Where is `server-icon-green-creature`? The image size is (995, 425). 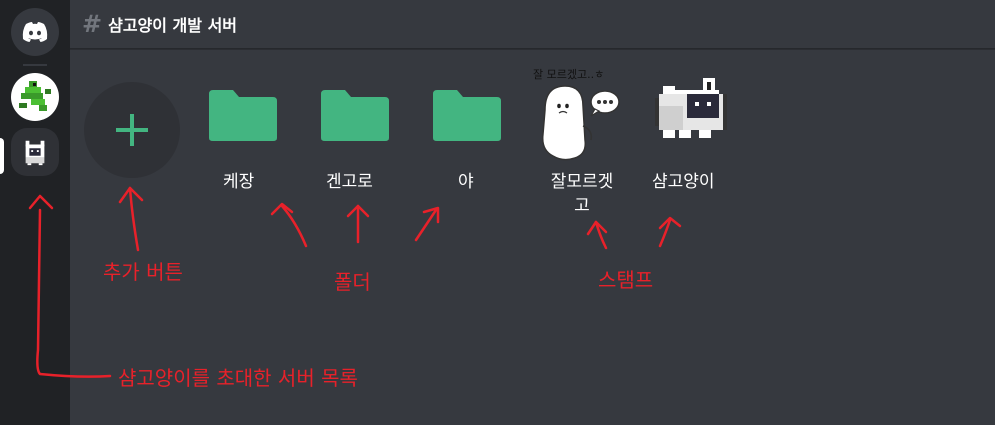 server-icon-green-creature is located at coordinates (35, 97).